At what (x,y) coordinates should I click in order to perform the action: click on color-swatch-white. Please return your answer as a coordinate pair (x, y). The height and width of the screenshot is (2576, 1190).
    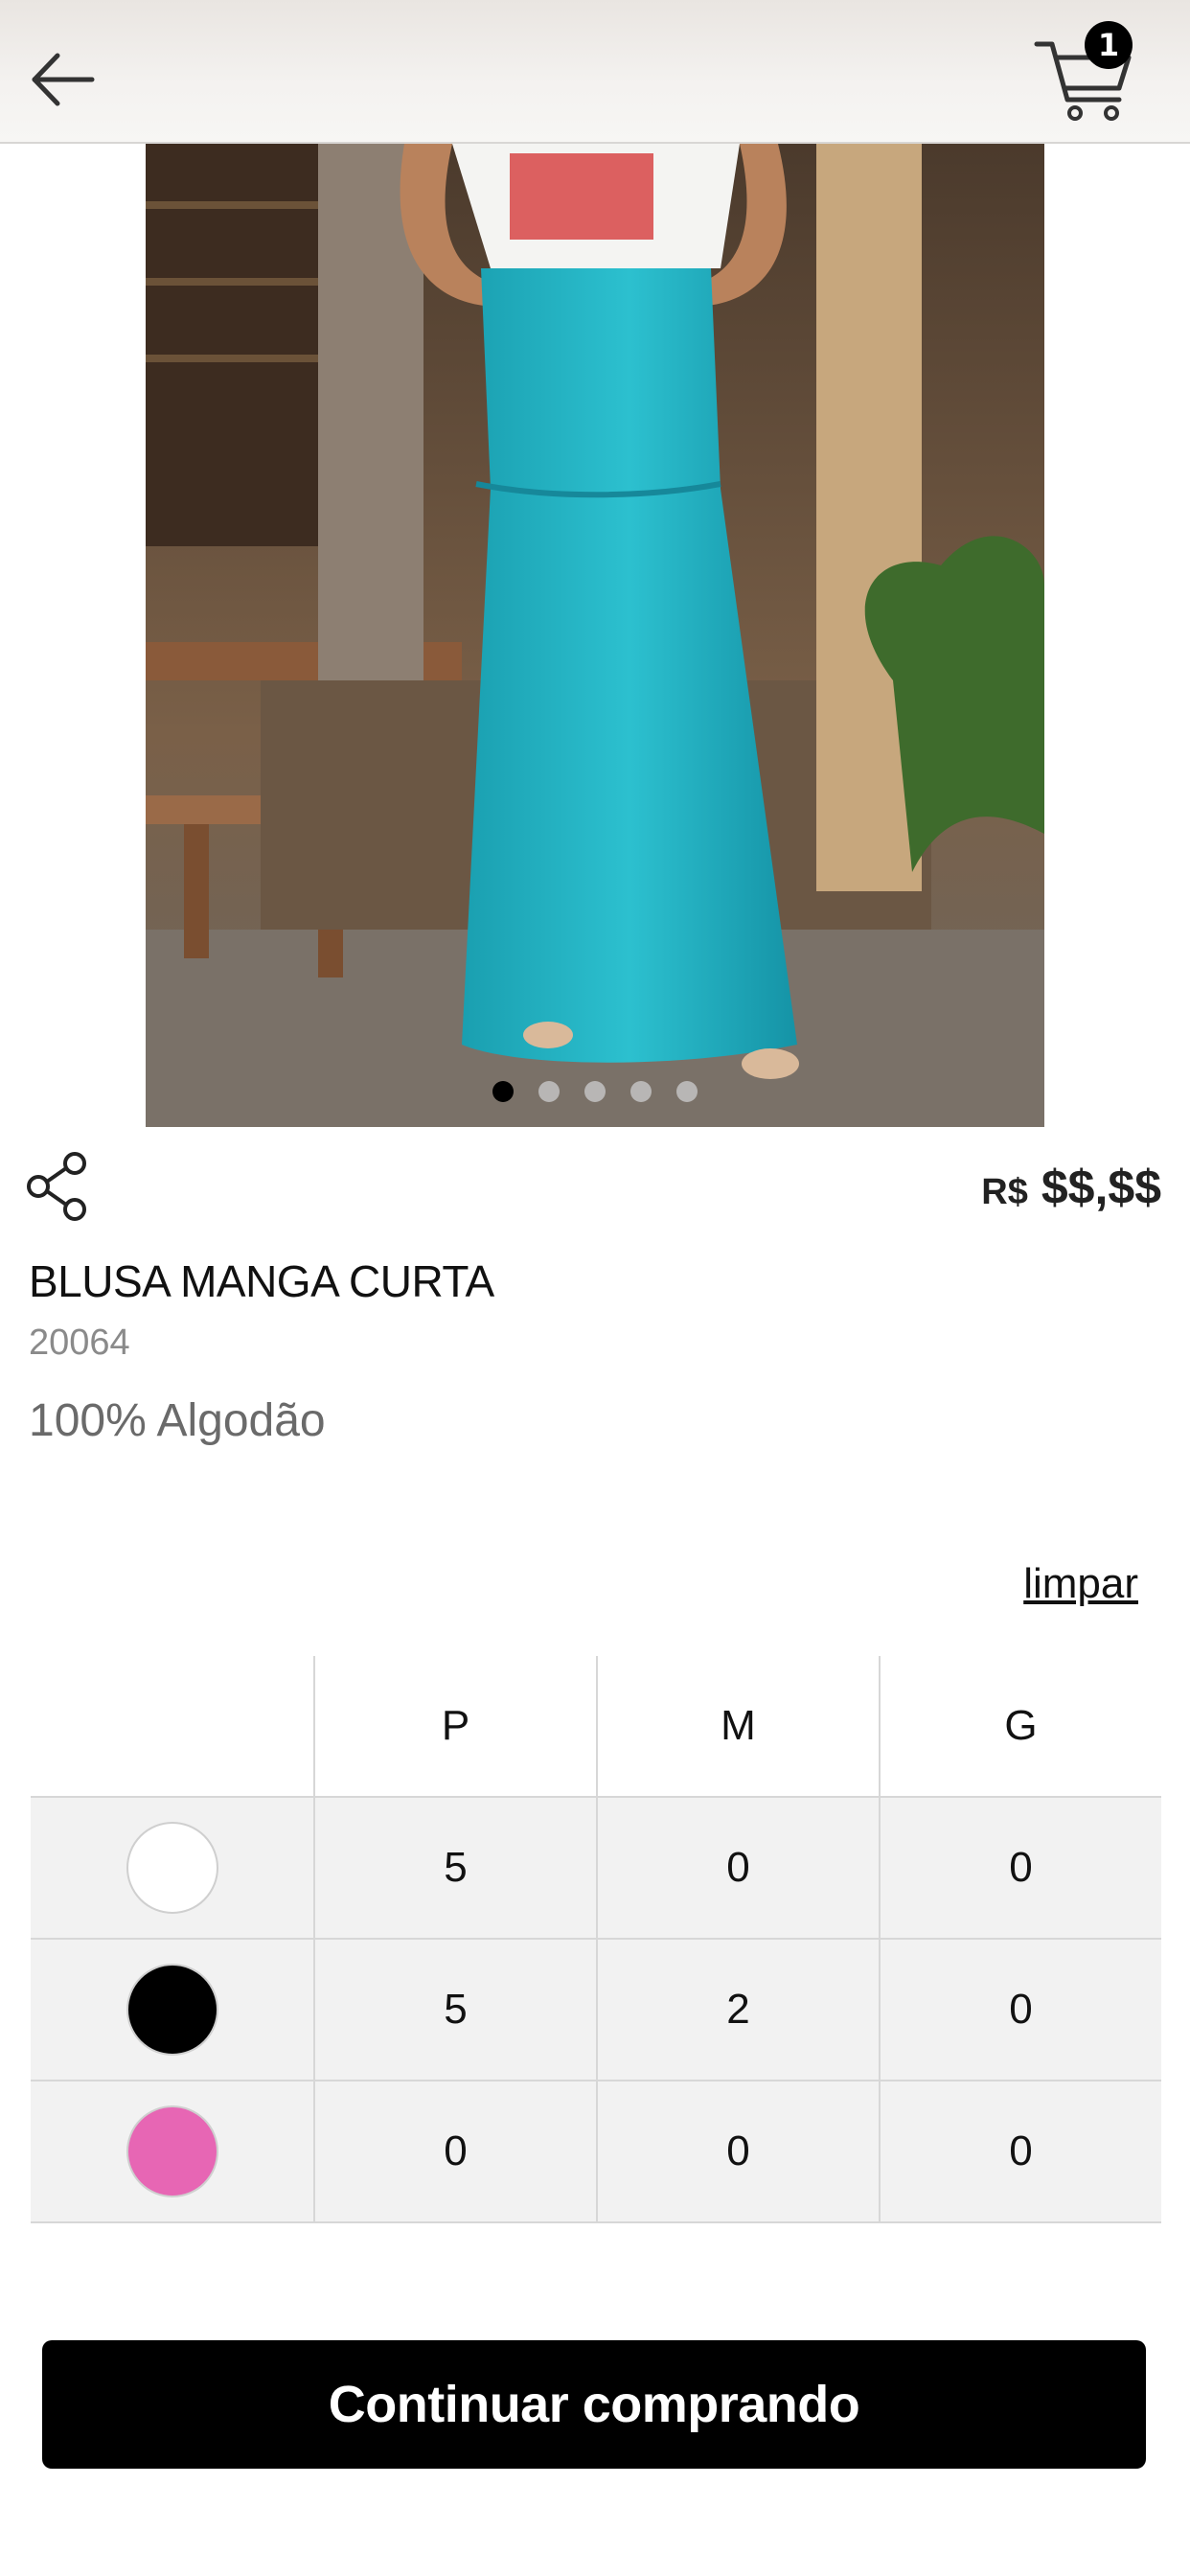
    Looking at the image, I should click on (172, 1868).